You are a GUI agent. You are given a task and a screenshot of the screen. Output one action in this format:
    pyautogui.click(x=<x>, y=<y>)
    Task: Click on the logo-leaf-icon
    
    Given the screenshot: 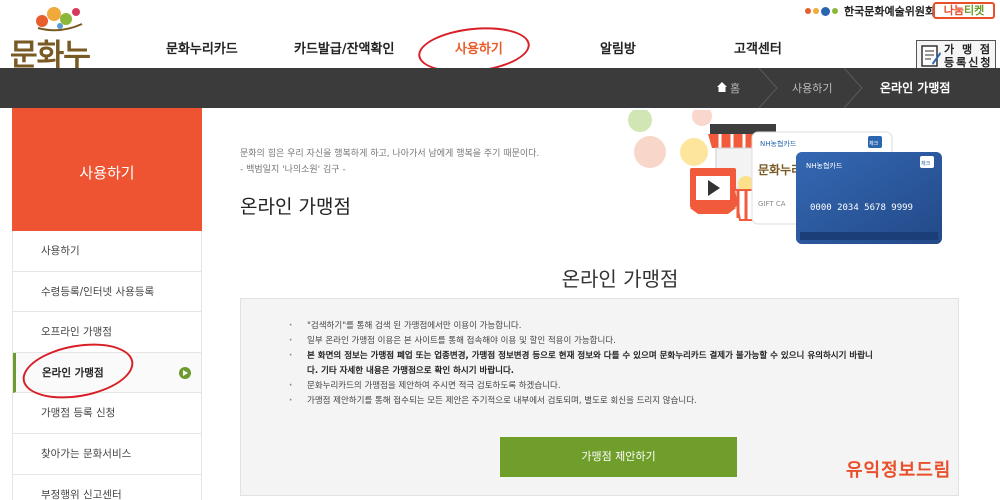 What is the action you would take?
    pyautogui.click(x=59, y=19)
    